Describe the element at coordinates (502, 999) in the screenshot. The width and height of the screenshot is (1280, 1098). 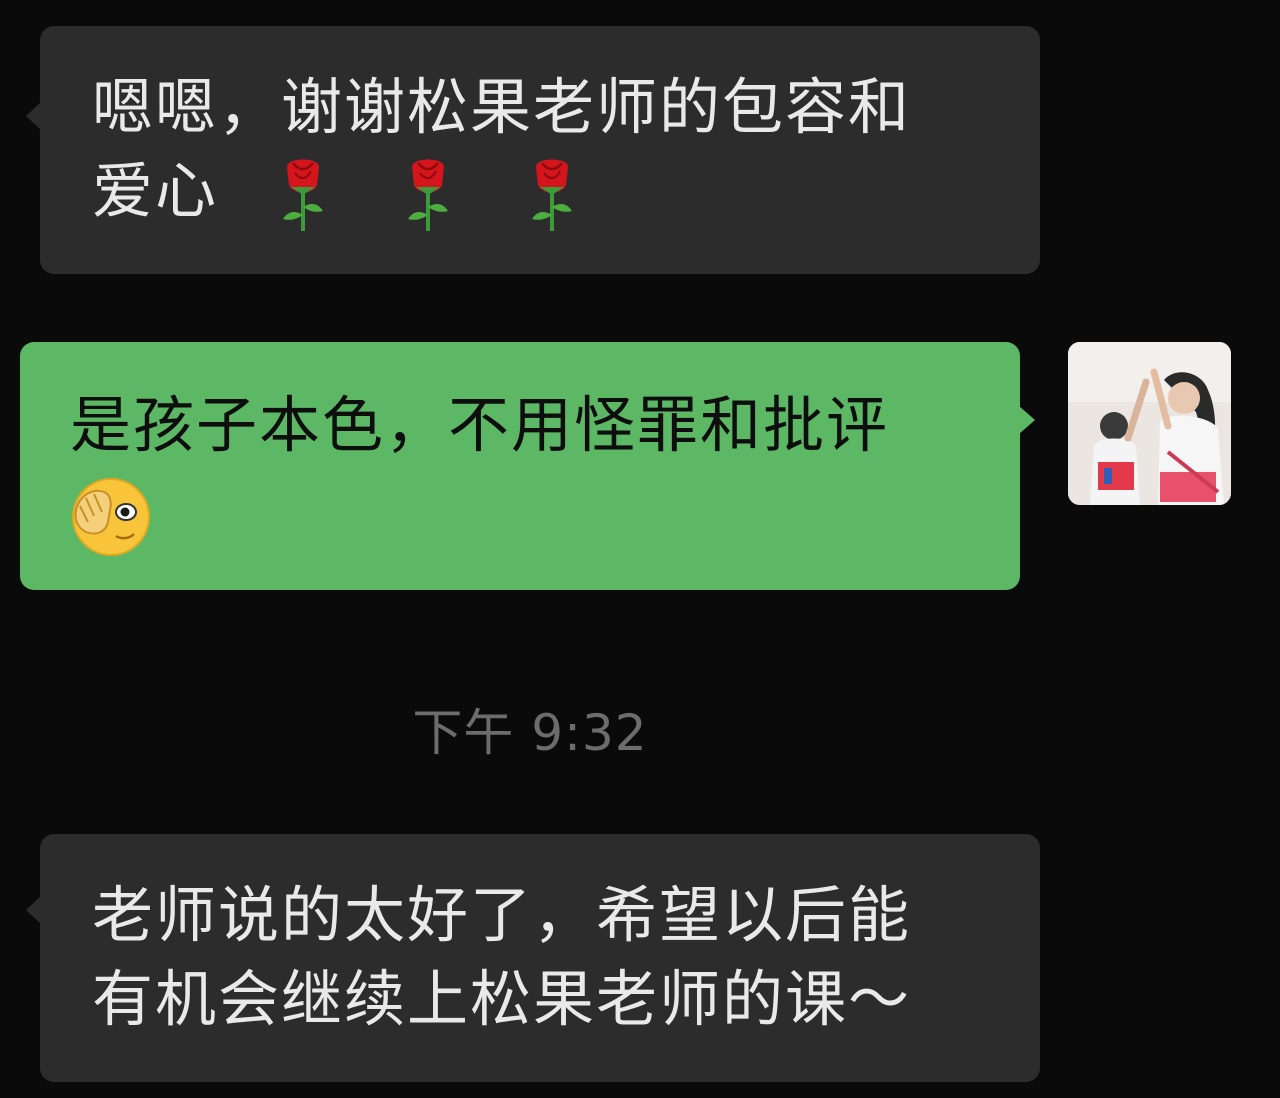
I see `message-line: 有机会继续上松果老师的课～` at that location.